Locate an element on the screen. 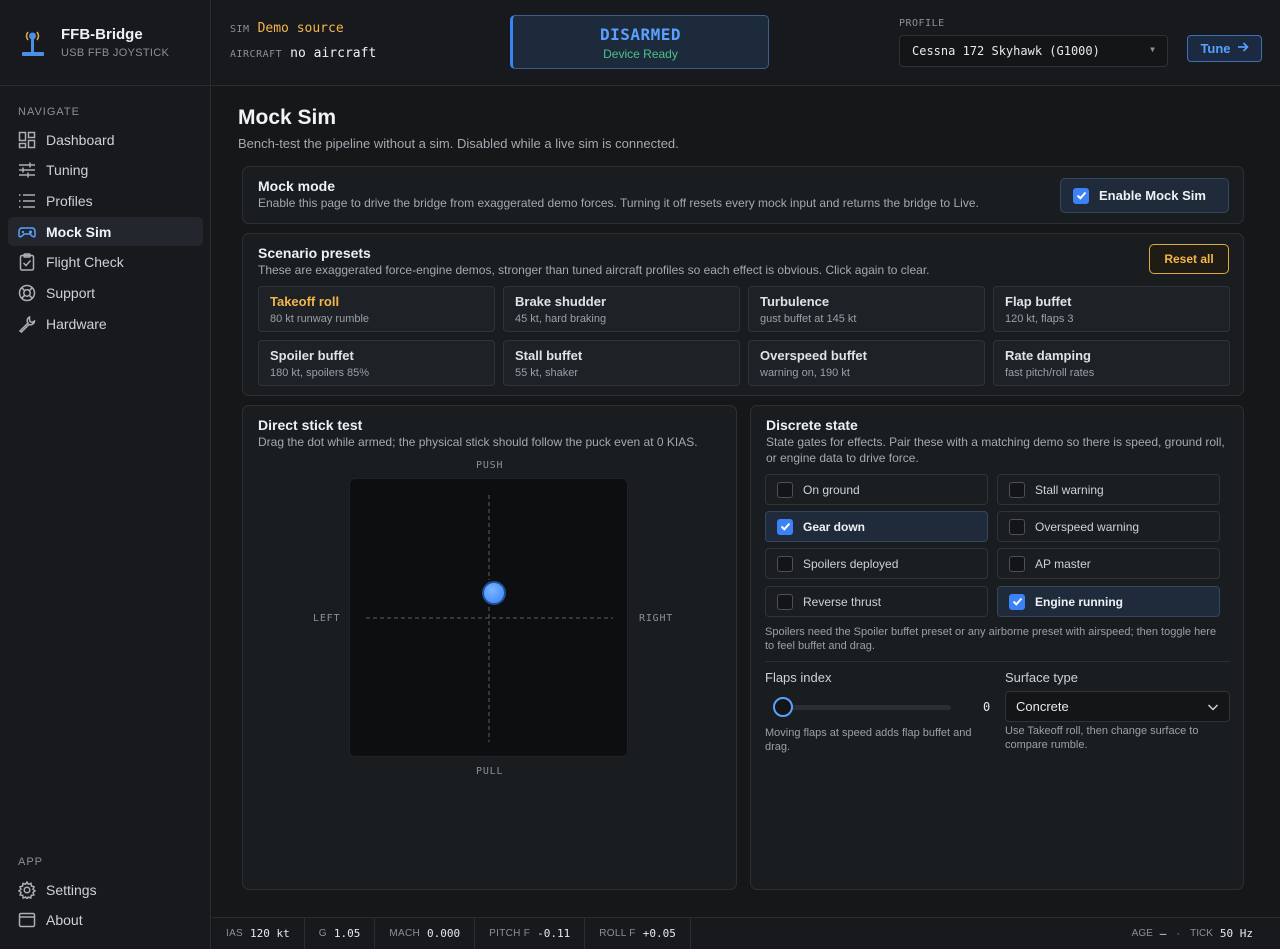 The height and width of the screenshot is (949, 1280). preset-stall-buffet: Stall buffet 55 kt, shaker is located at coordinates (621, 363).